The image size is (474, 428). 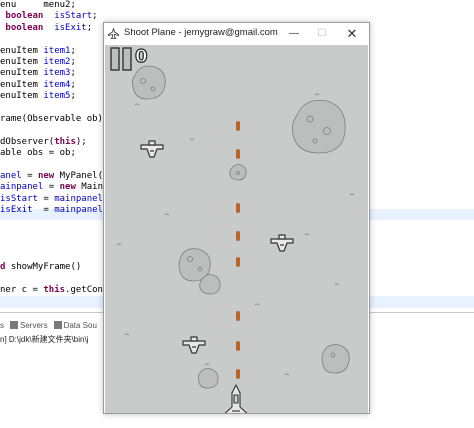 What do you see at coordinates (141, 56) in the screenshot?
I see `score-display: 0` at bounding box center [141, 56].